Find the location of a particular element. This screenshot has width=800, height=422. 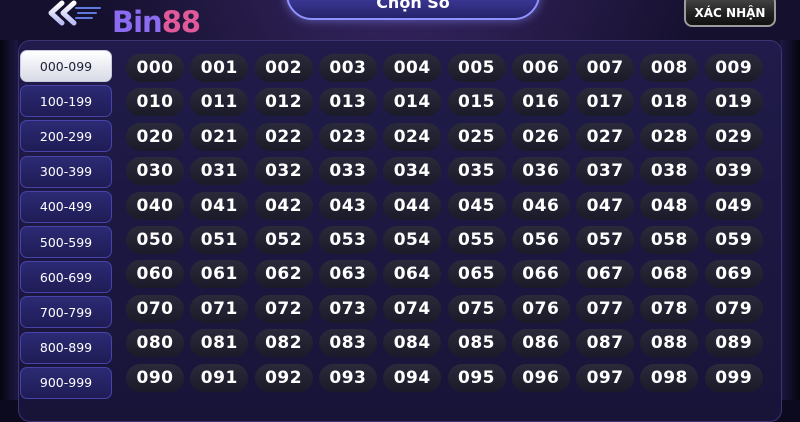

number-chip: 076 is located at coordinates (540, 308).